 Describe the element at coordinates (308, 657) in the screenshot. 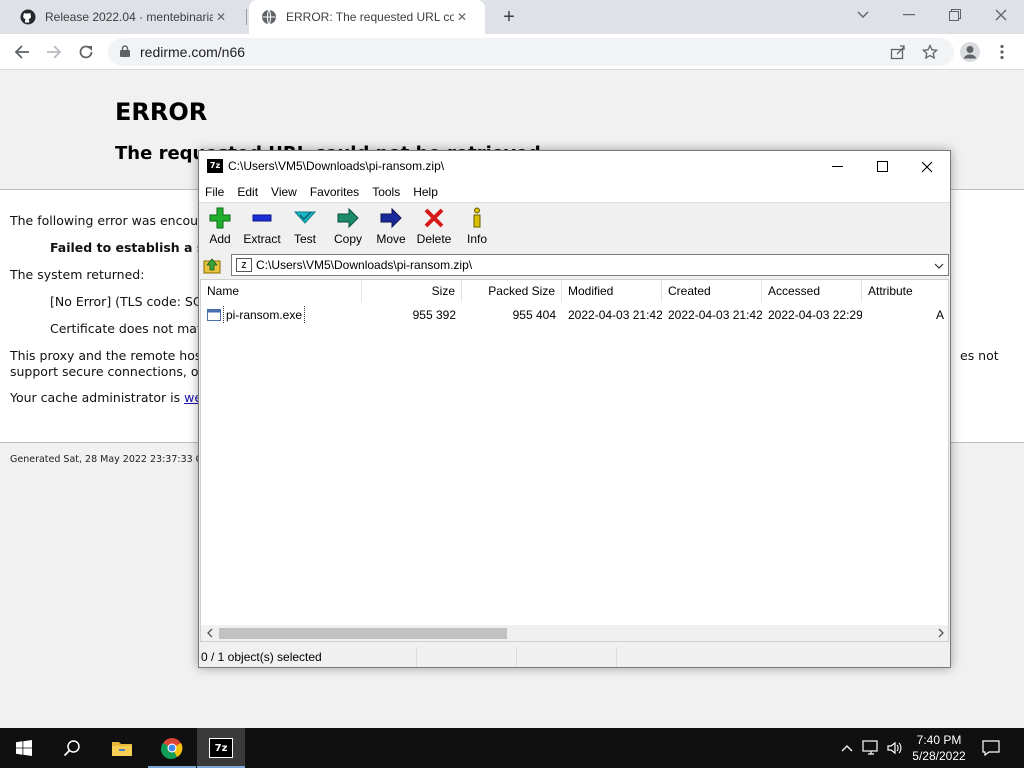

I see `status-text: 0 / 1 object(s) selected` at that location.